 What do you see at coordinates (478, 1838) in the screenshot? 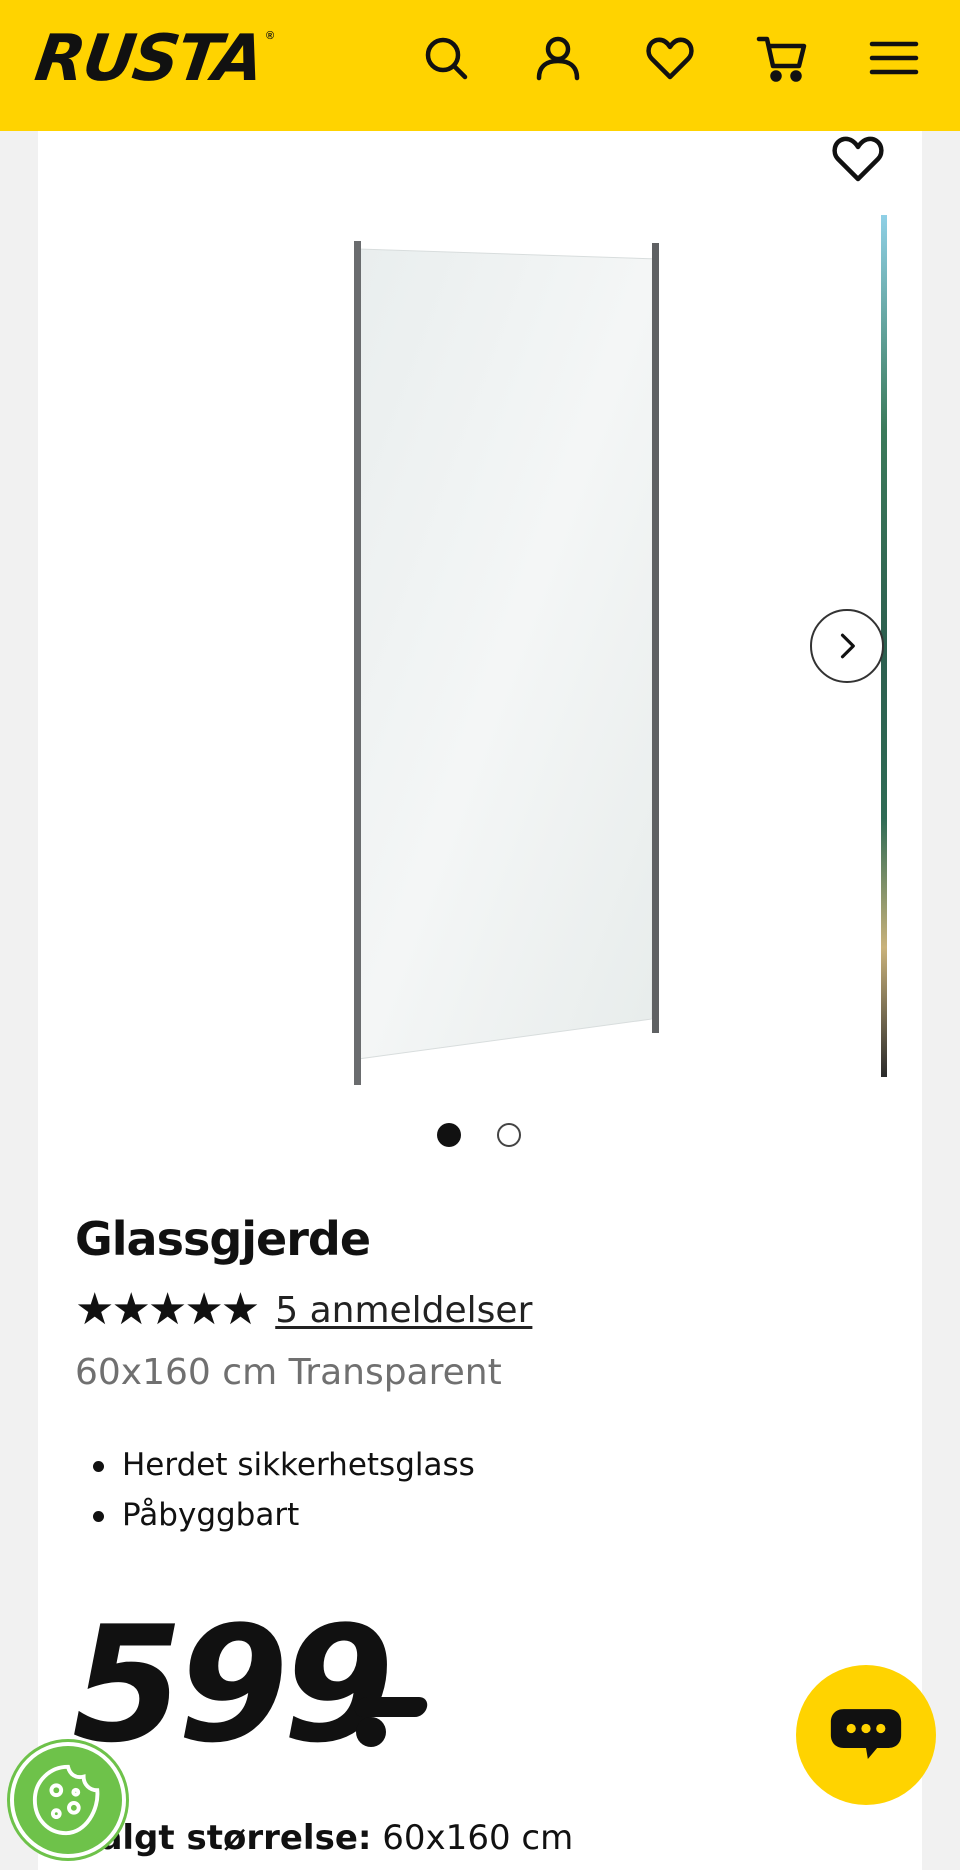
I see `selected-size-value: 60x160 cm` at bounding box center [478, 1838].